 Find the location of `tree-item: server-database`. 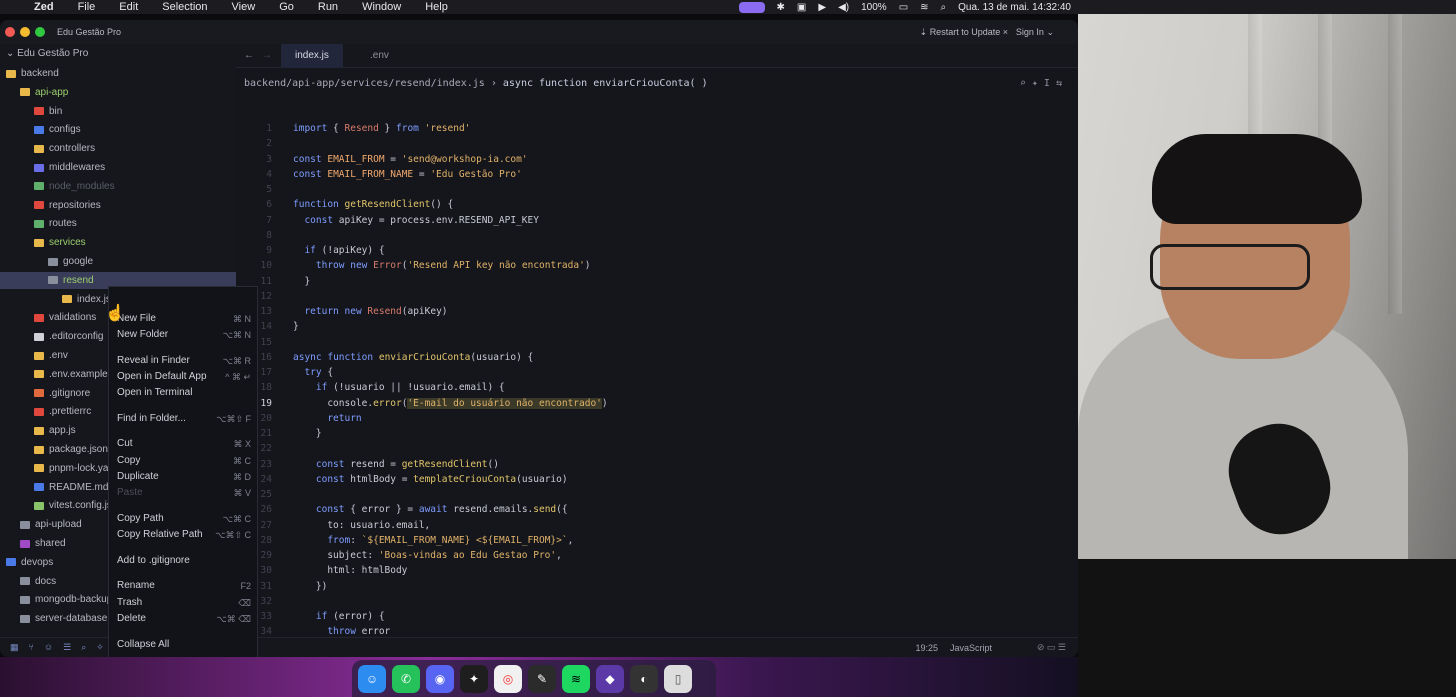

tree-item: server-database is located at coordinates (63, 618).